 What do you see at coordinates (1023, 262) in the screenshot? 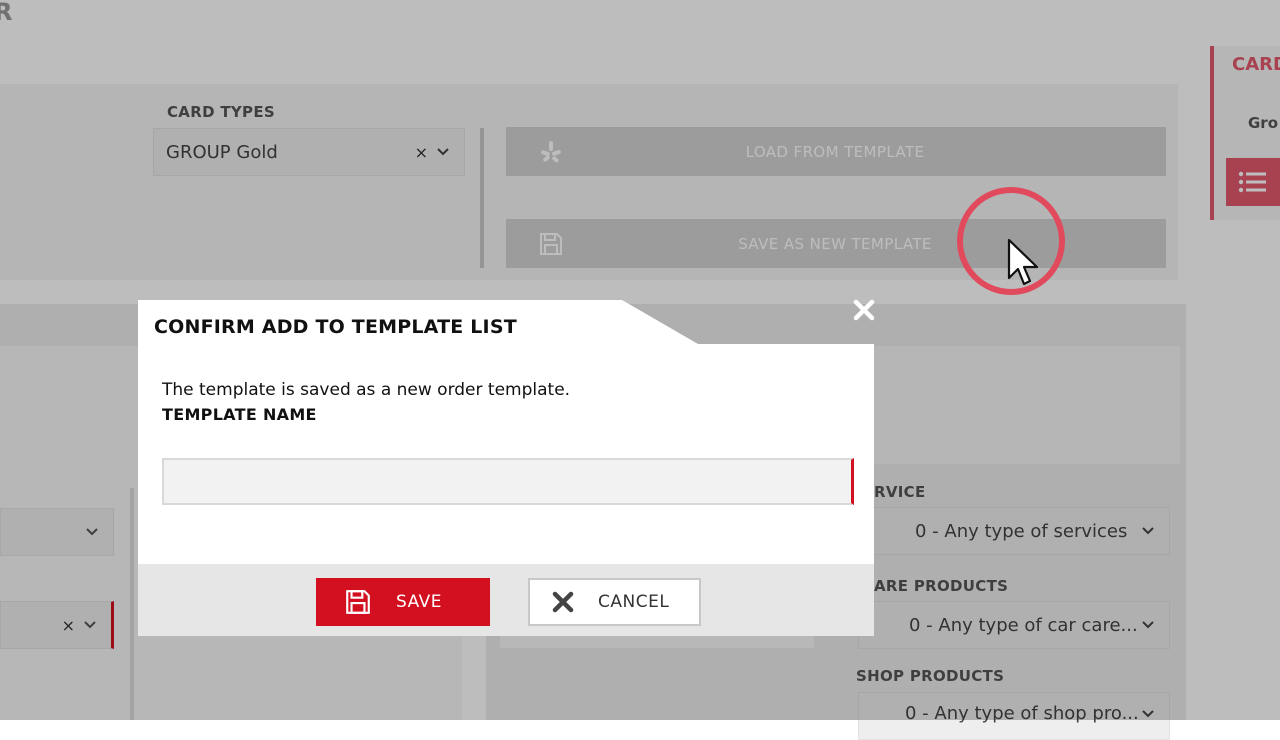
I see `mouse-pointer-icon` at bounding box center [1023, 262].